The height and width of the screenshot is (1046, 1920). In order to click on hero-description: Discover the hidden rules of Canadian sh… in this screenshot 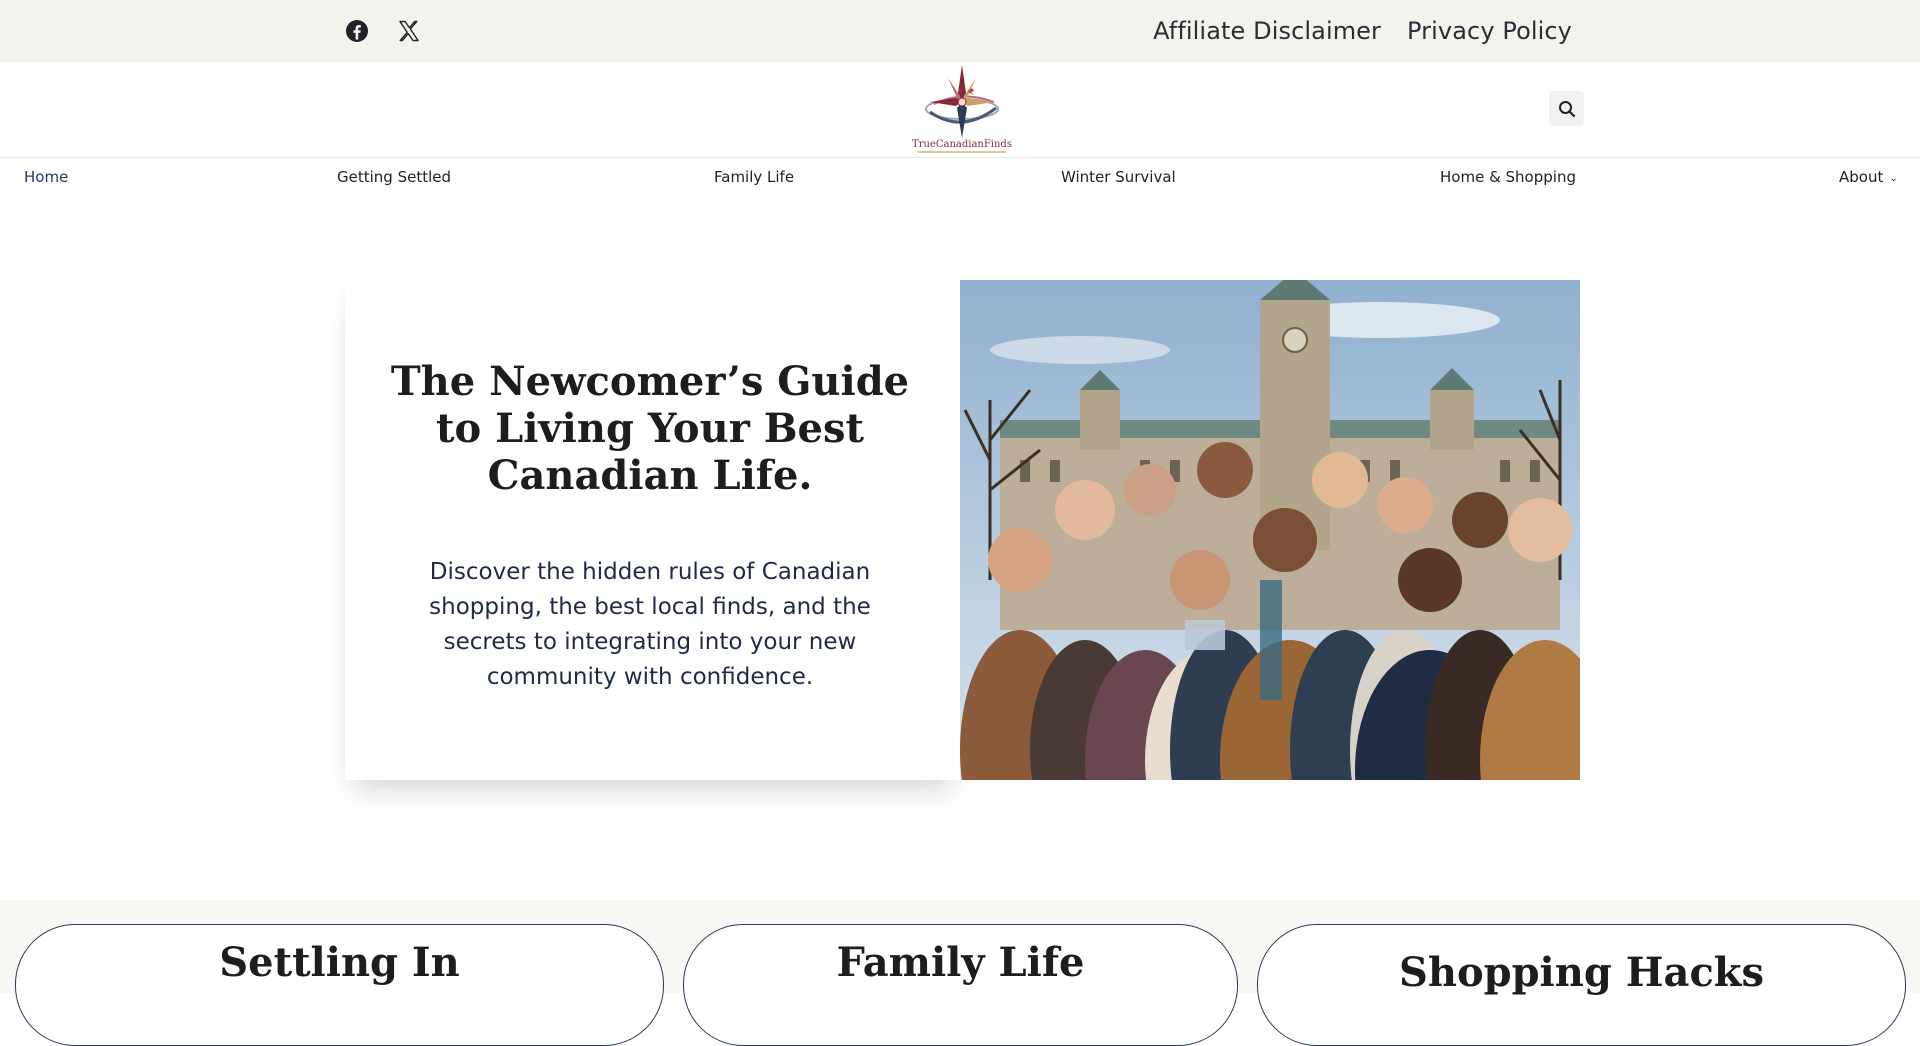, I will do `click(650, 624)`.